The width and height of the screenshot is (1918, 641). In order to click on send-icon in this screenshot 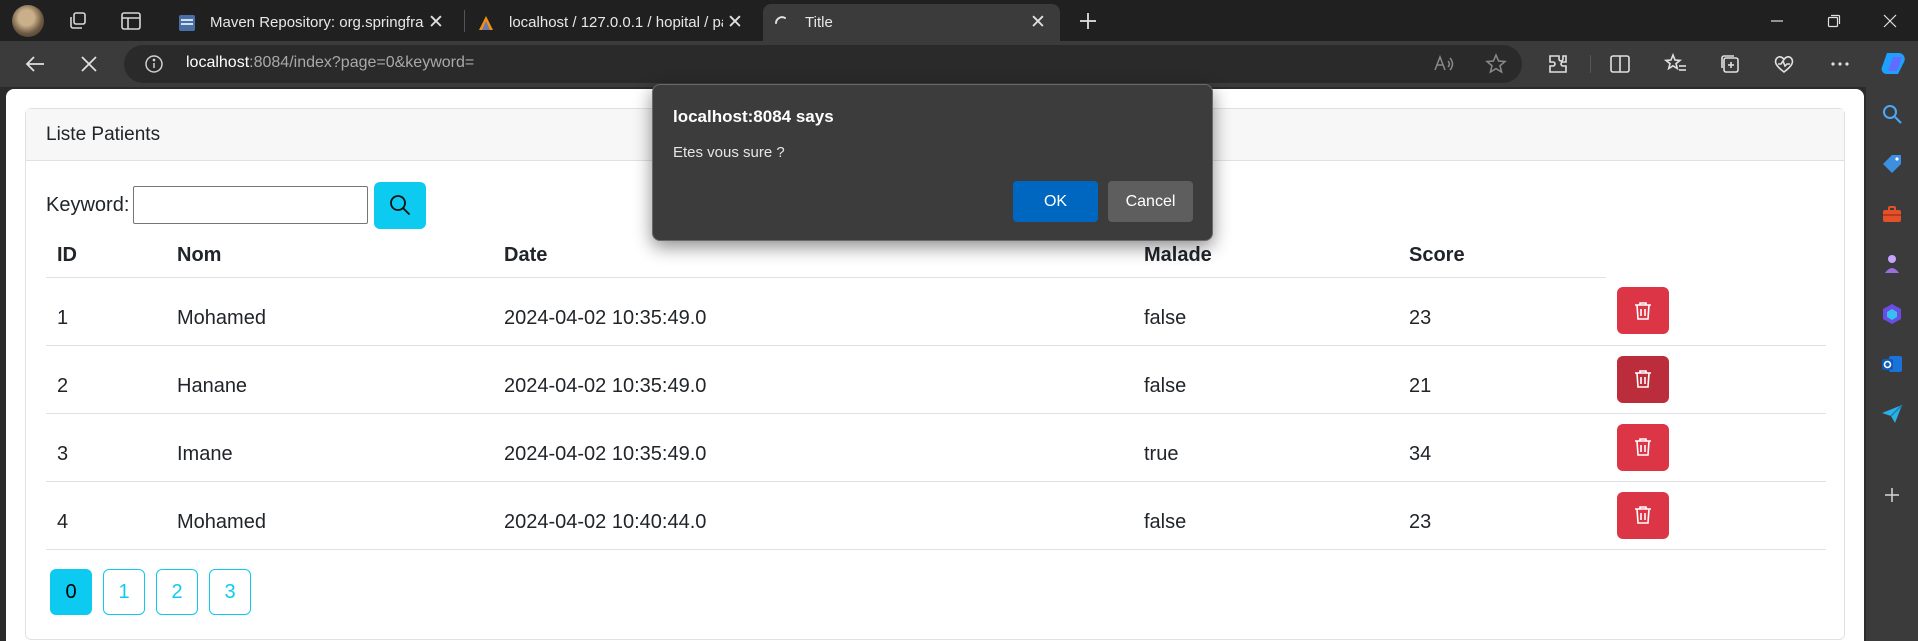, I will do `click(1892, 414)`.